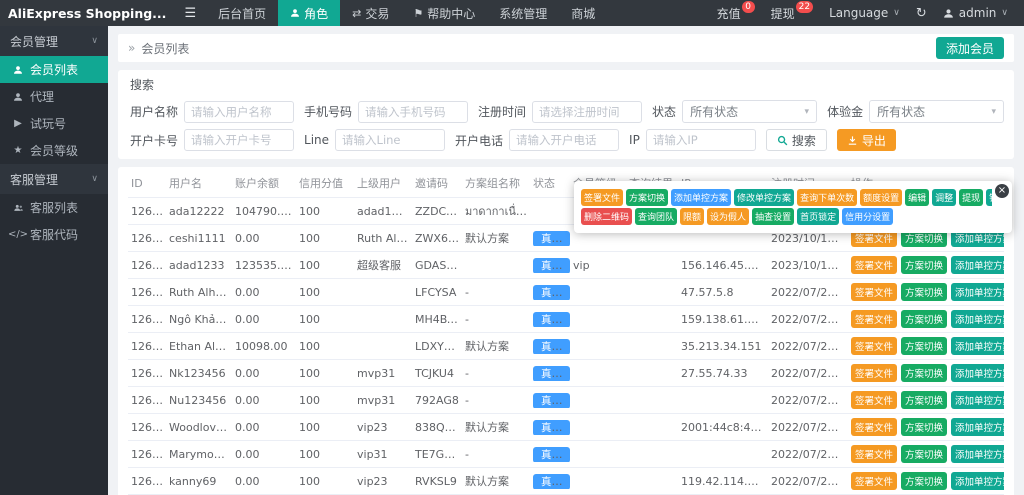 The image size is (1024, 495). What do you see at coordinates (917, 197) in the screenshot?
I see `popup-action-chip: 编辑` at bounding box center [917, 197].